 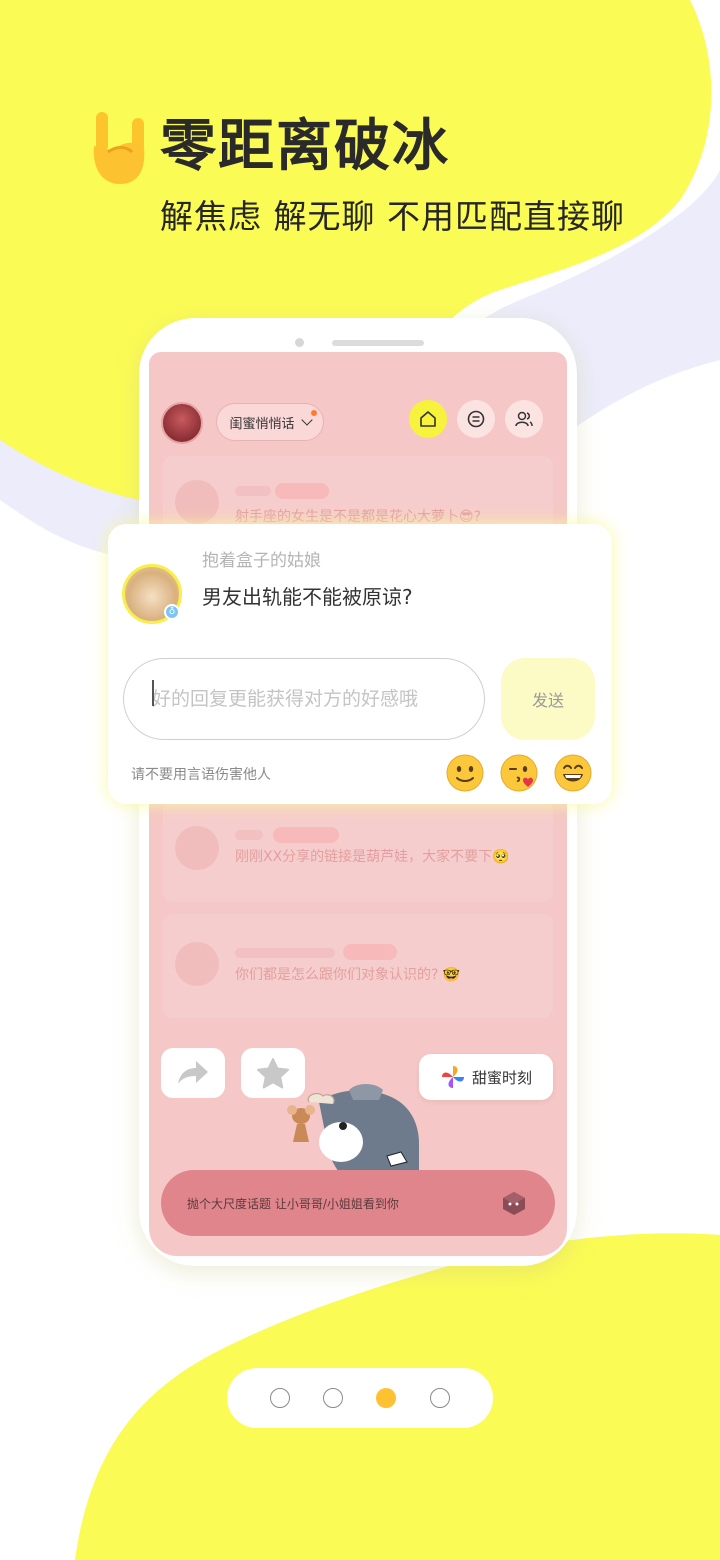 I want to click on pinwheel-icon, so click(x=452, y=1077).